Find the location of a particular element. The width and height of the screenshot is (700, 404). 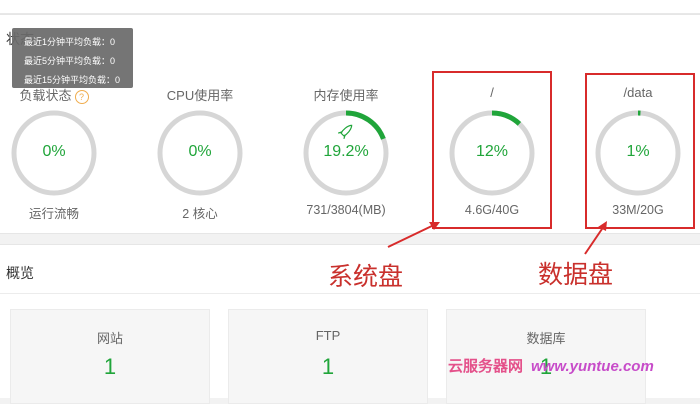

overview-title: 概览 is located at coordinates (20, 273).